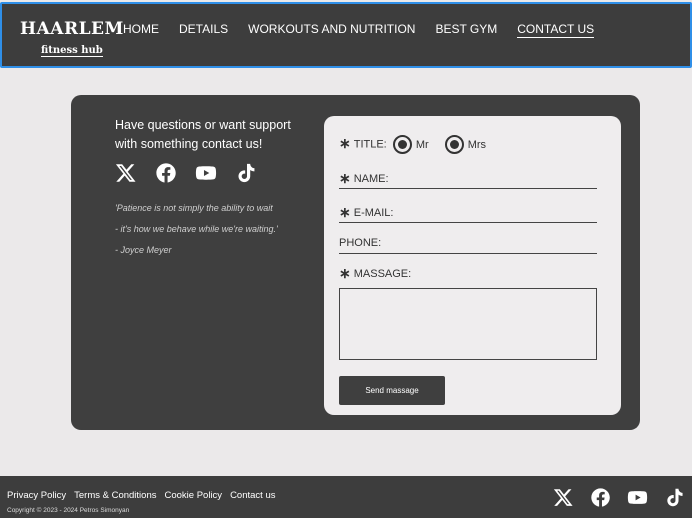 This screenshot has width=692, height=518. Describe the element at coordinates (468, 213) in the screenshot. I see `email-field: ∗ E-MAIL:` at that location.